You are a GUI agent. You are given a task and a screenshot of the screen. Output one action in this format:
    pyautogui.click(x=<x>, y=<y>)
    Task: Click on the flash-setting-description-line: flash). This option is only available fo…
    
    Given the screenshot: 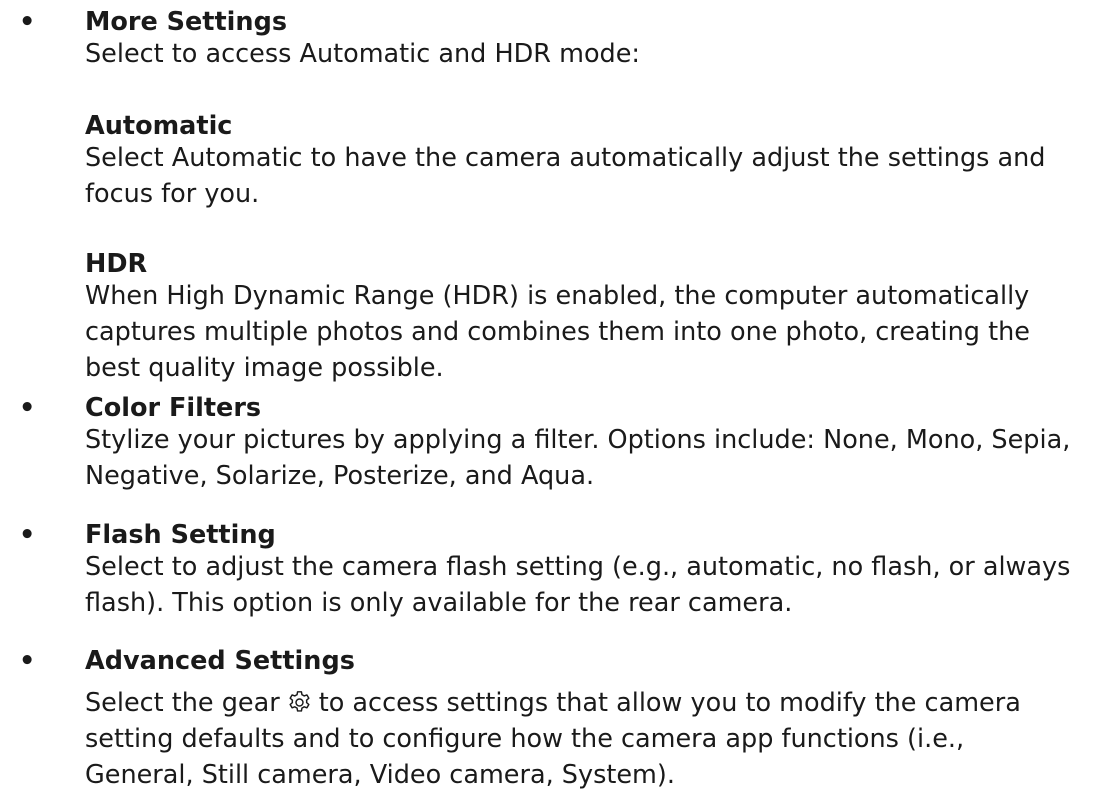 What is the action you would take?
    pyautogui.click(x=439, y=603)
    